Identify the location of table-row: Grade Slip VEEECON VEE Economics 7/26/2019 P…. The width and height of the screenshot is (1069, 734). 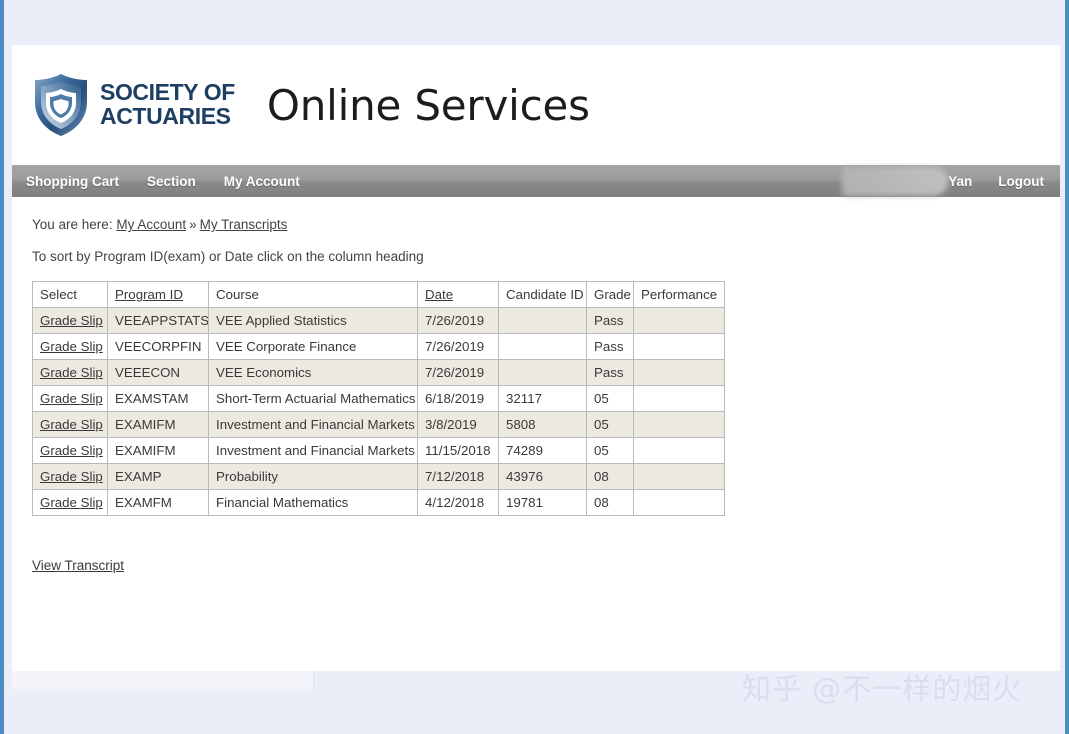
(378, 372).